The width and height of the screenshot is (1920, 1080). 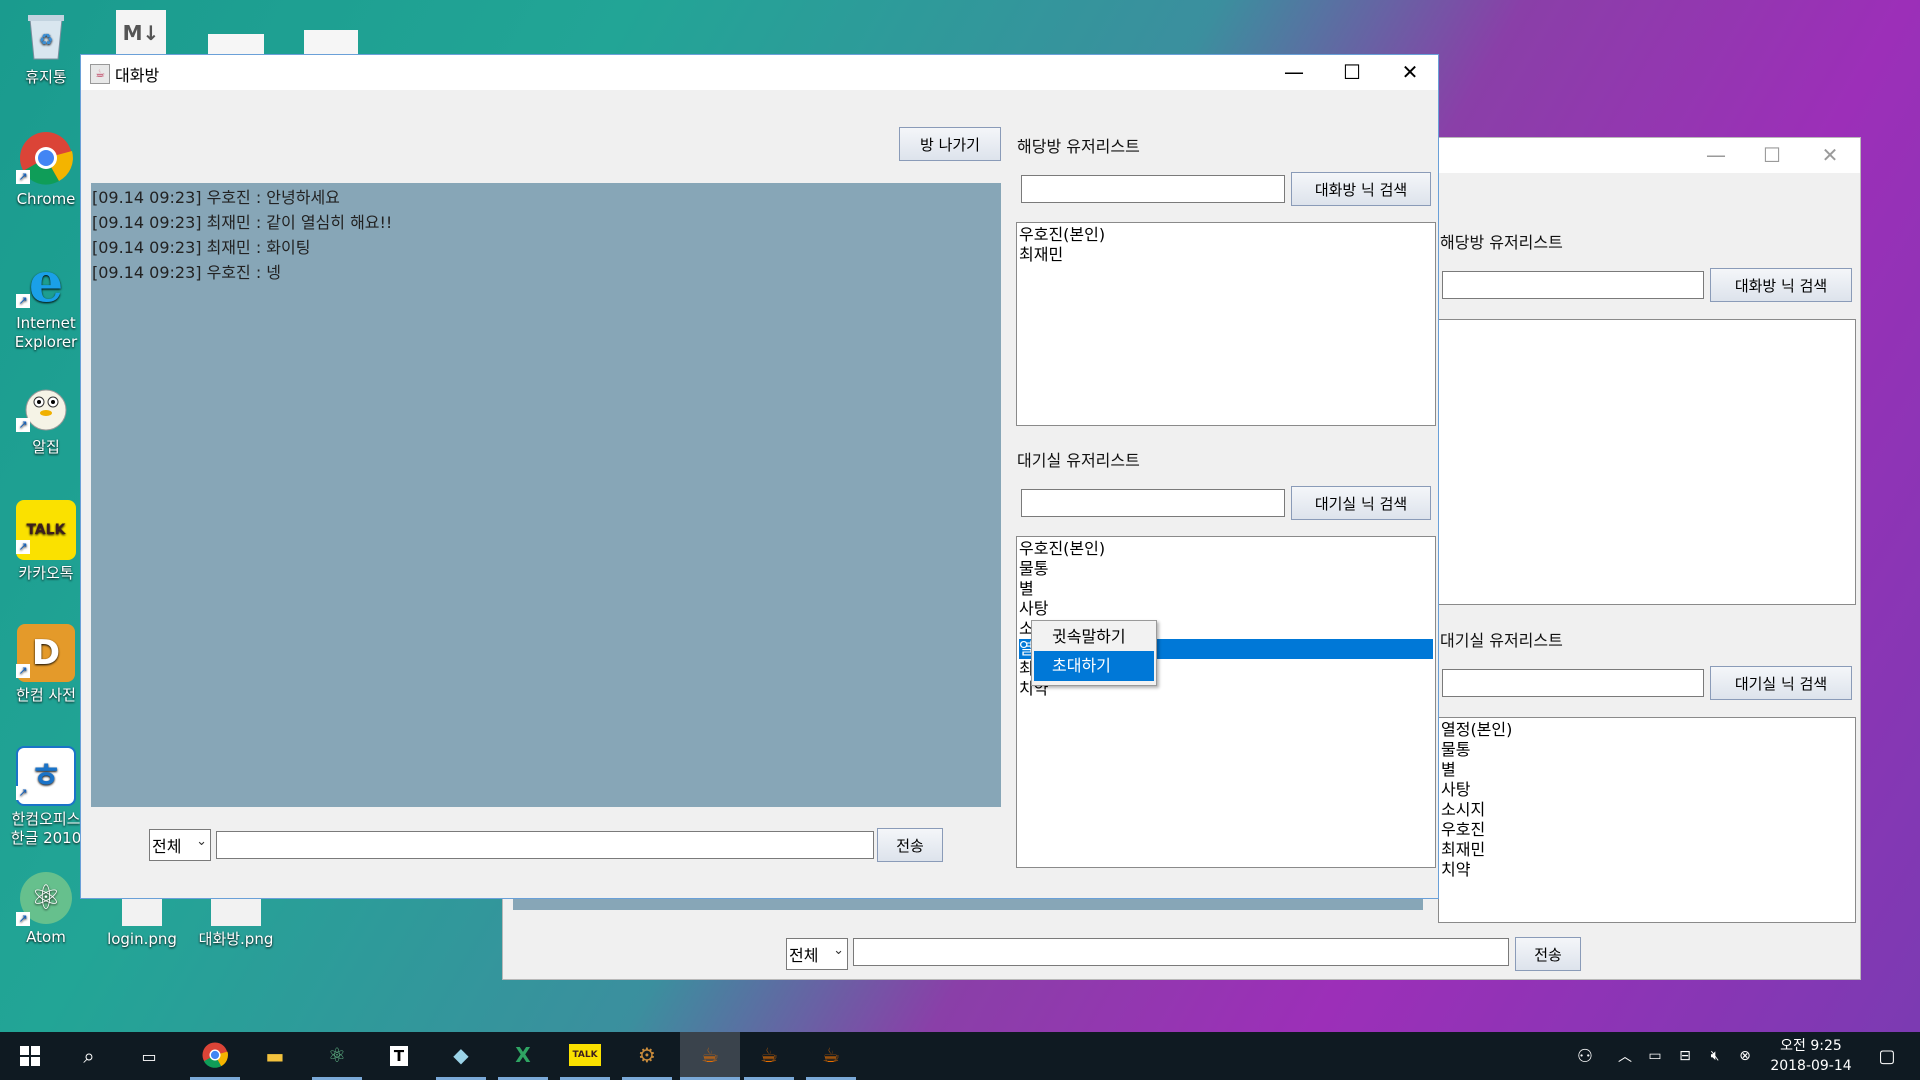 What do you see at coordinates (1655, 1056) in the screenshot?
I see `battery-icon: ▭` at bounding box center [1655, 1056].